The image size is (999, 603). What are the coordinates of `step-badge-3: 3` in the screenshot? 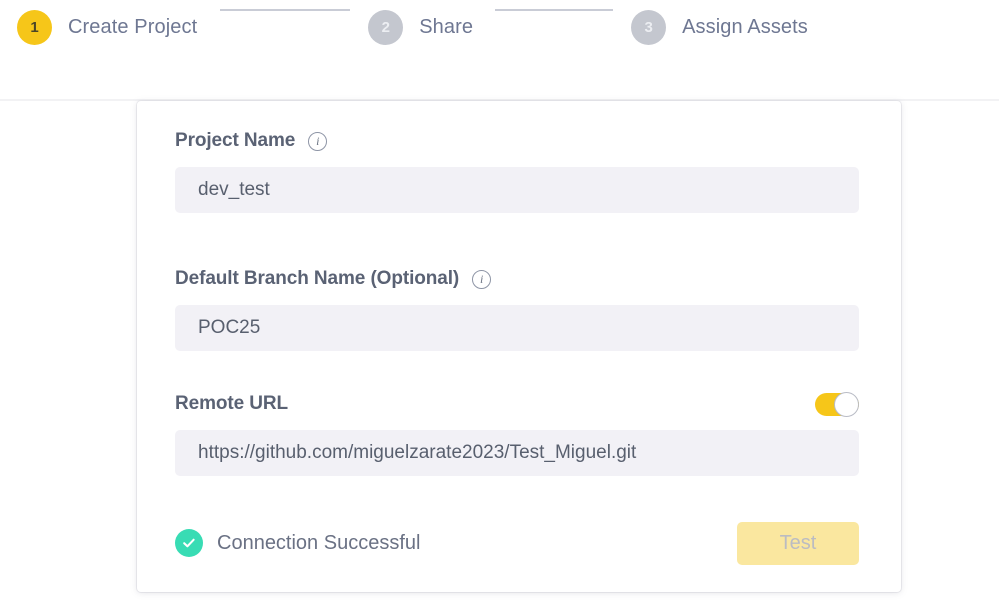 It's located at (649, 27).